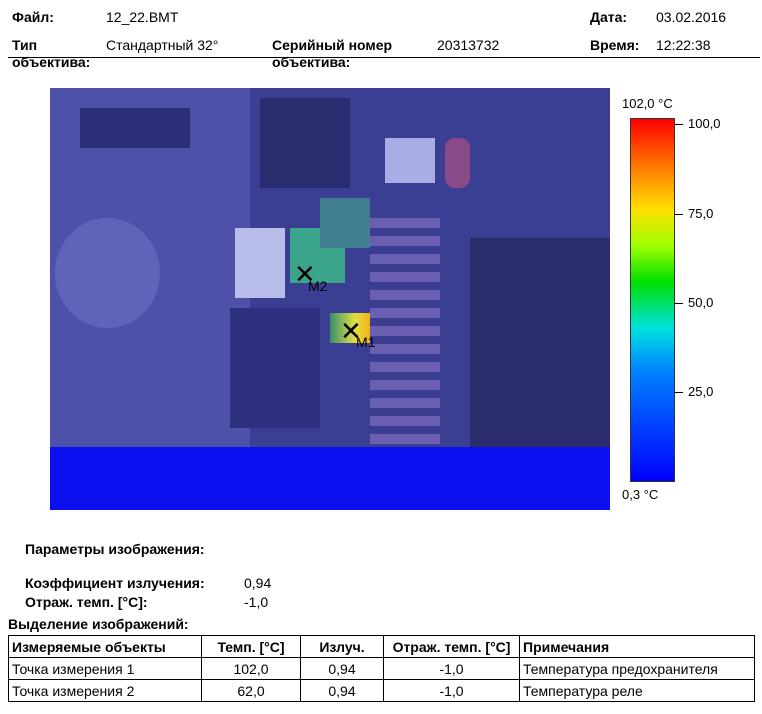 The width and height of the screenshot is (762, 714). Describe the element at coordinates (637, 668) in the screenshot. I see `cell: Температура предохранителя` at that location.